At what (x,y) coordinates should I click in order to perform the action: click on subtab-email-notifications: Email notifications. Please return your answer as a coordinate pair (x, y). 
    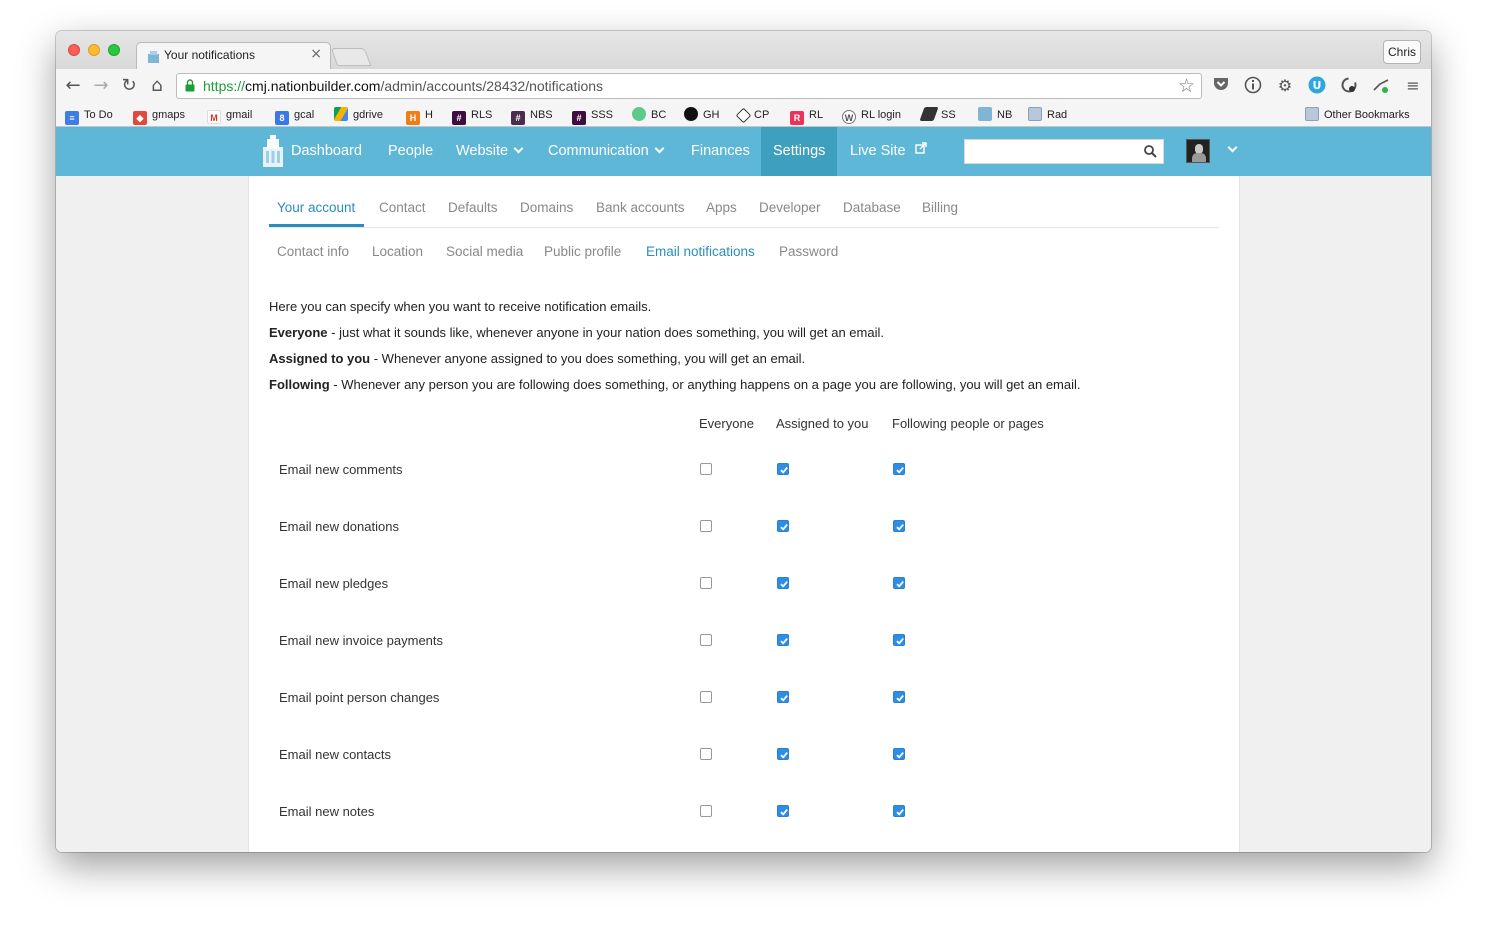
    Looking at the image, I should click on (700, 251).